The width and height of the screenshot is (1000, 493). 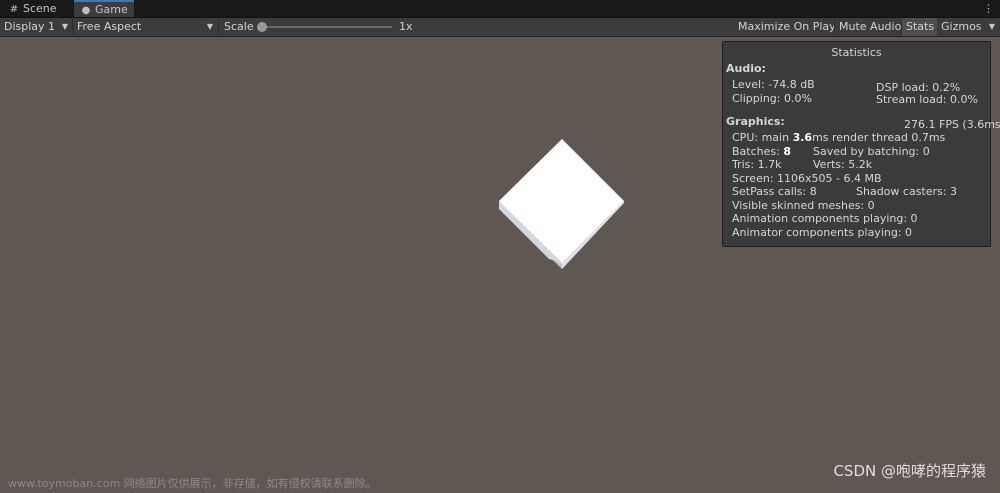 What do you see at coordinates (879, 137) in the screenshot?
I see `cpu-suffix: ms render thread 0.7ms` at bounding box center [879, 137].